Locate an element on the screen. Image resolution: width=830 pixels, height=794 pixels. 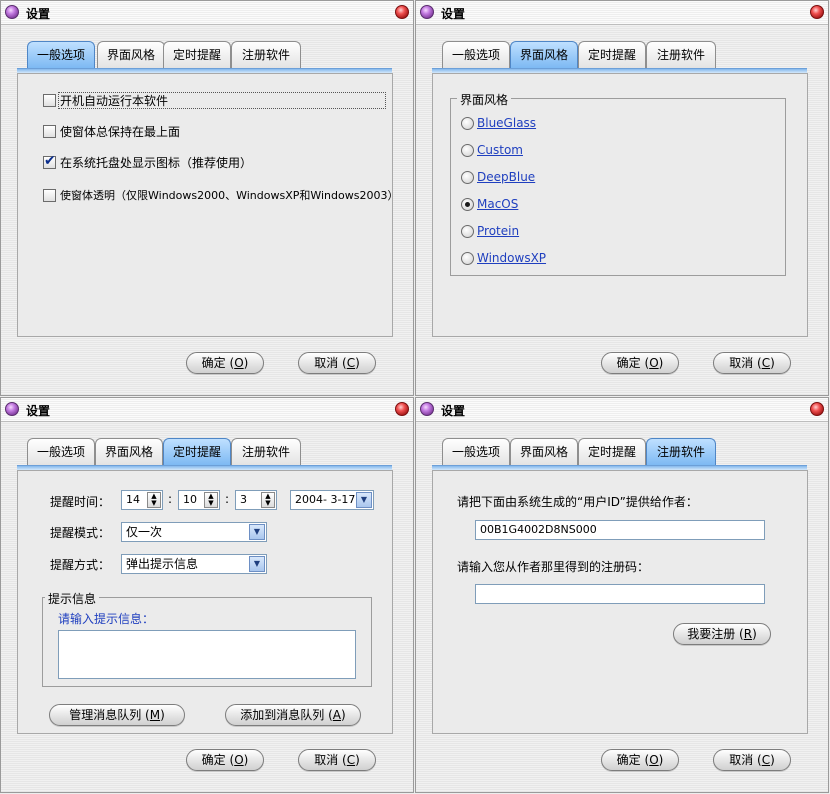
manage-key: M is located at coordinates (155, 715).